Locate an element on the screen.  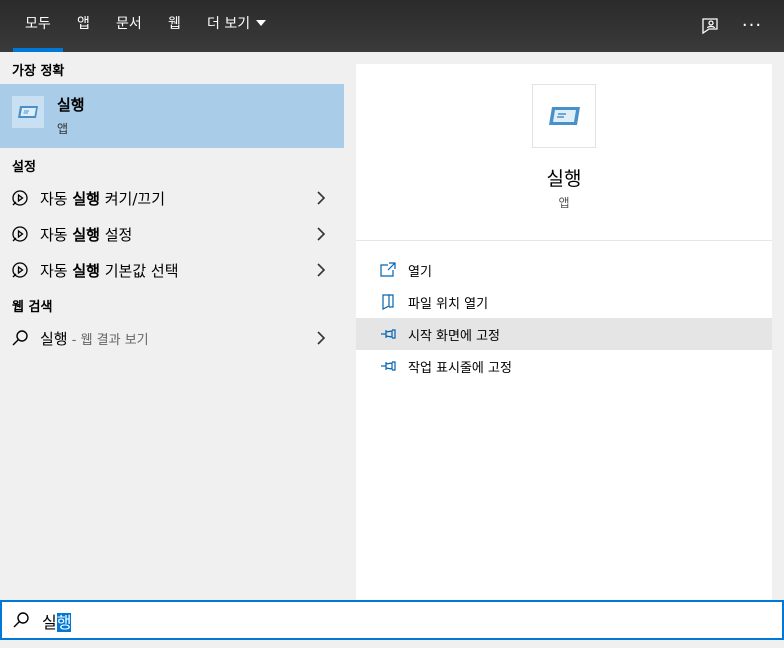
detail-app-name: 실행 is located at coordinates (564, 179).